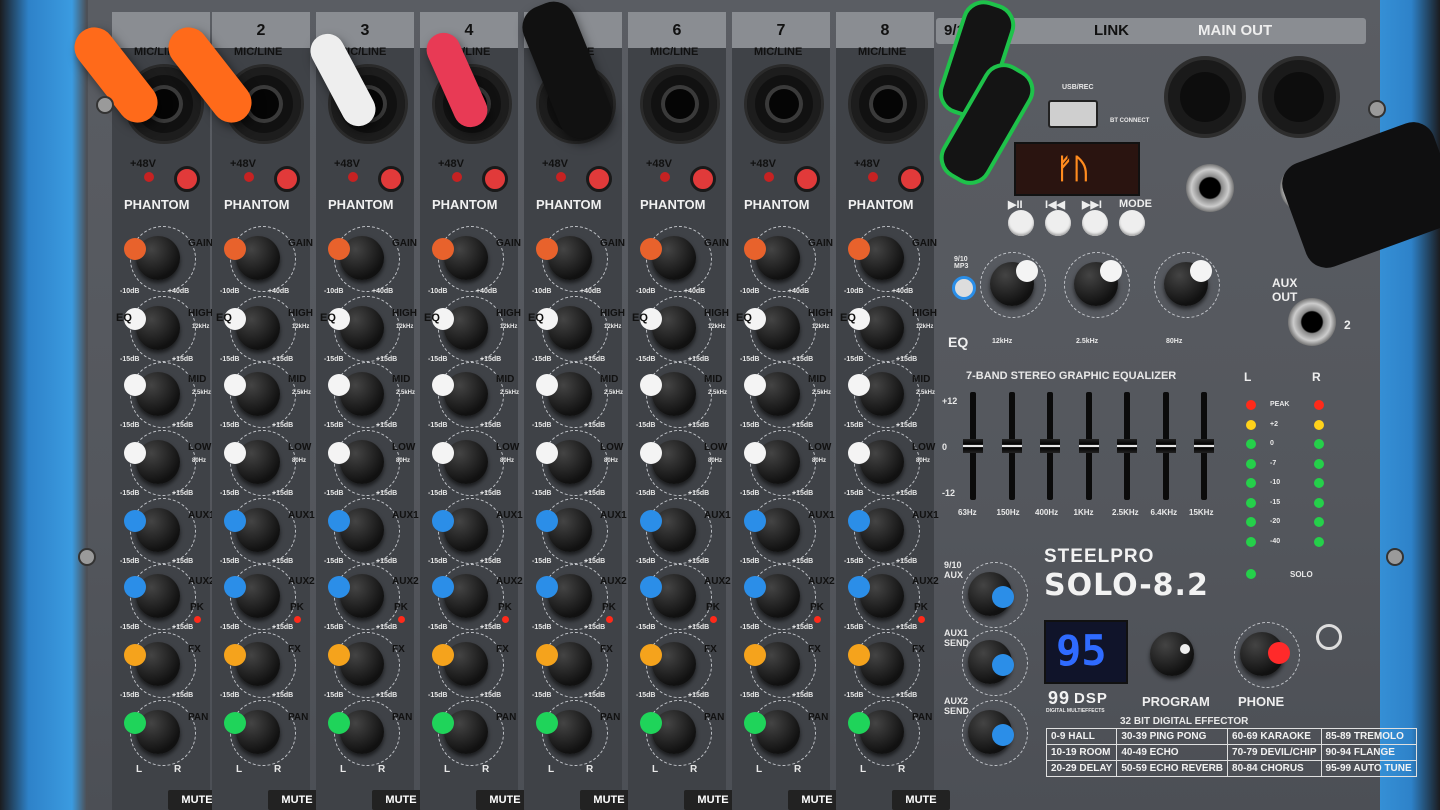  What do you see at coordinates (1073, 114) in the screenshot?
I see `usb-port` at bounding box center [1073, 114].